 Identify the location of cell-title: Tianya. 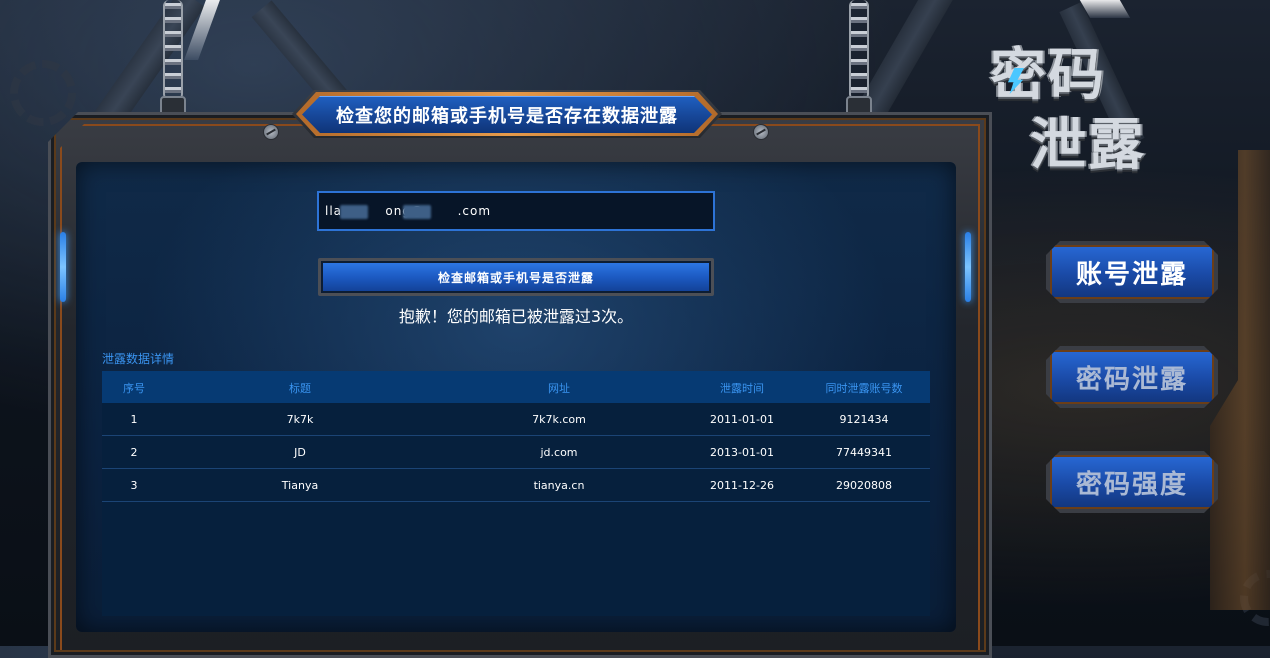
(300, 485).